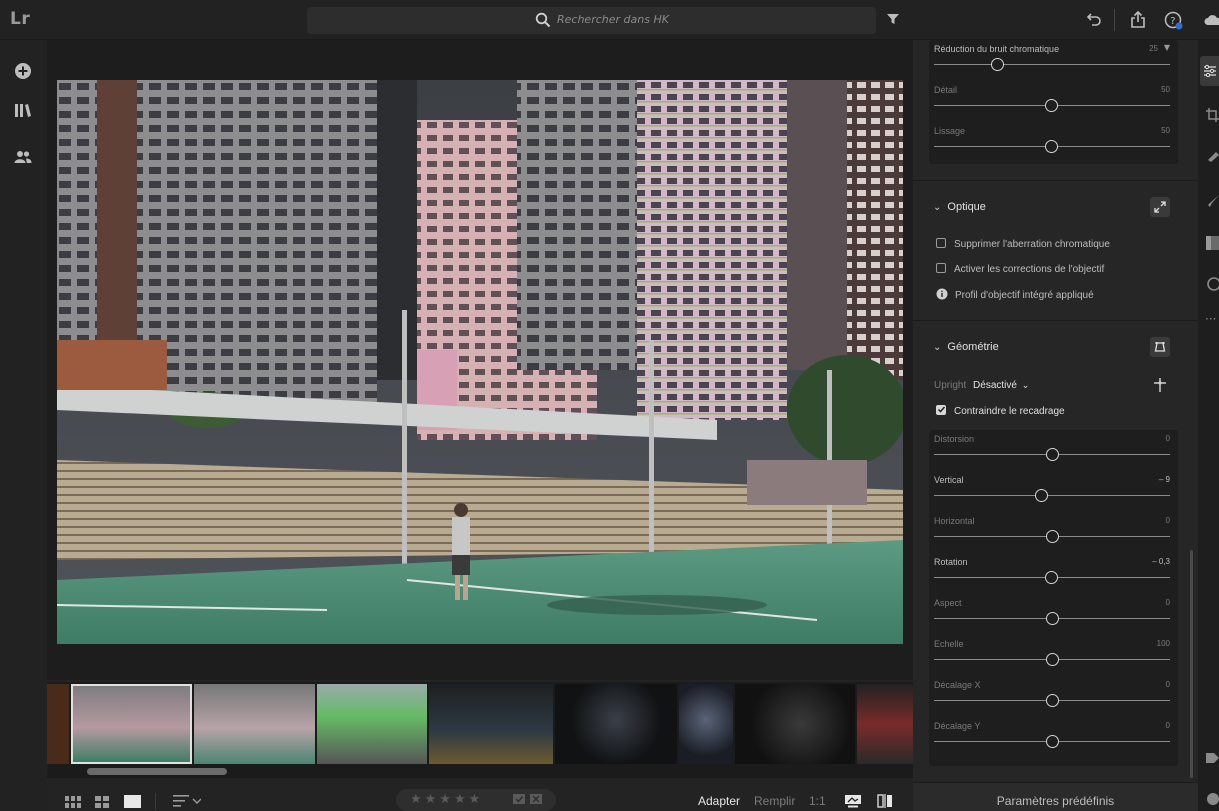  What do you see at coordinates (1212, 115) in the screenshot?
I see `crop-icon` at bounding box center [1212, 115].